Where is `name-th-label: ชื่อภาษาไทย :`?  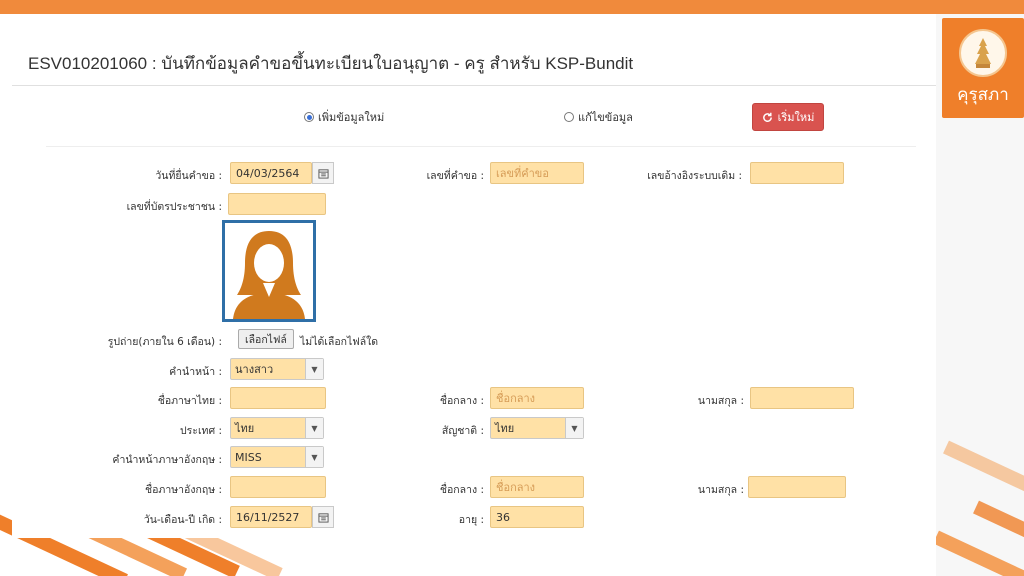
name-th-label: ชื่อภาษาไทย : is located at coordinates (189, 401).